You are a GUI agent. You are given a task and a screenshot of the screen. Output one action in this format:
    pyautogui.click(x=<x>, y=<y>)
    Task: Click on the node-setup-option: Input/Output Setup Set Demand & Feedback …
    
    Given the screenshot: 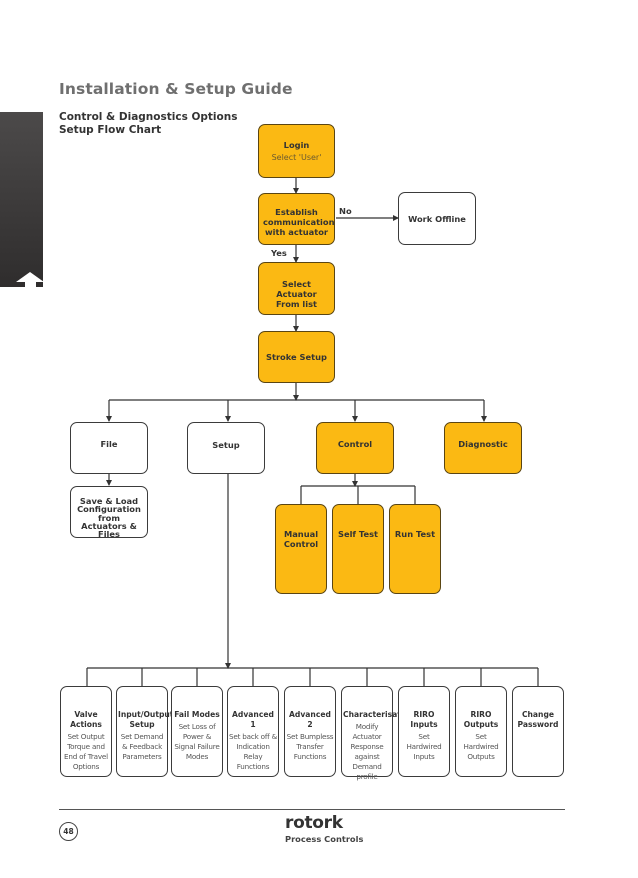 What is the action you would take?
    pyautogui.click(x=145, y=731)
    